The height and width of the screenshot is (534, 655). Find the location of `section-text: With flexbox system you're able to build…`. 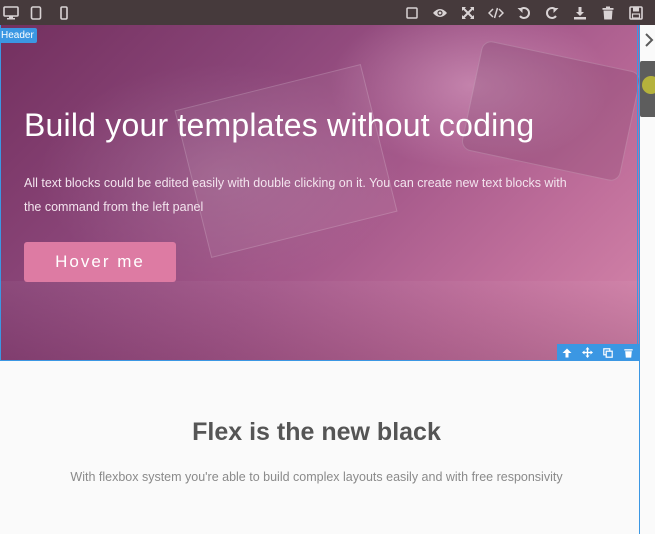

section-text: With flexbox system you're able to build… is located at coordinates (316, 477).